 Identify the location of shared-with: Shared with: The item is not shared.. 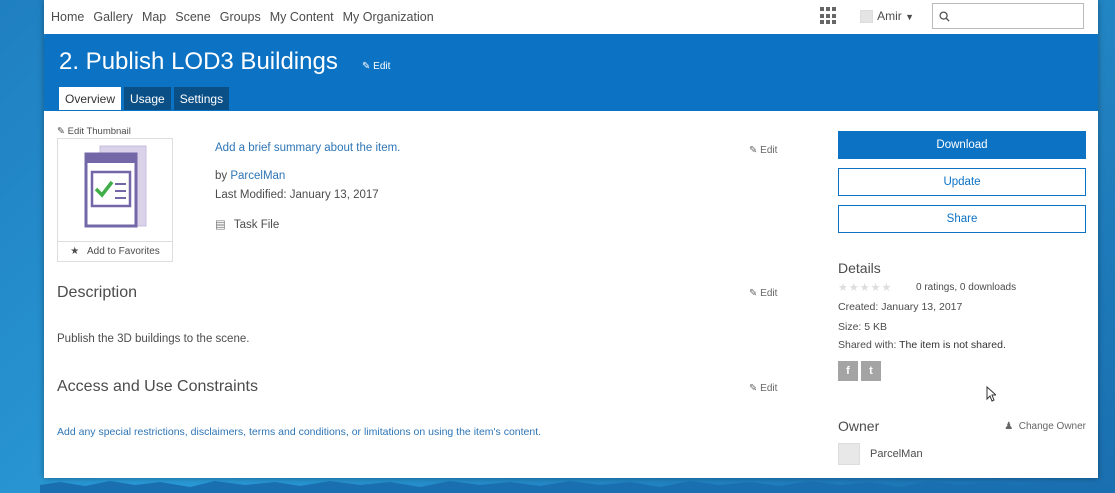
(922, 345).